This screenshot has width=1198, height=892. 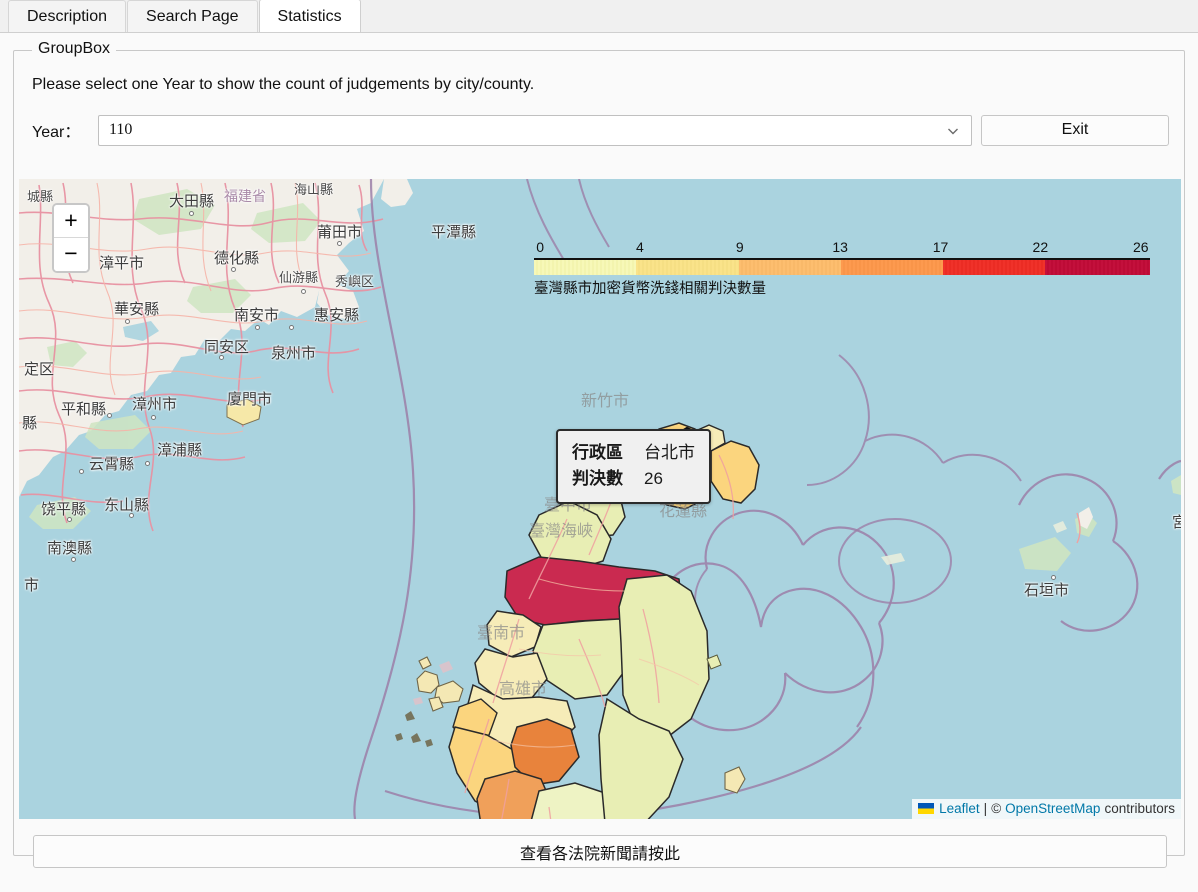 I want to click on legend-tick: 17, so click(x=940, y=247).